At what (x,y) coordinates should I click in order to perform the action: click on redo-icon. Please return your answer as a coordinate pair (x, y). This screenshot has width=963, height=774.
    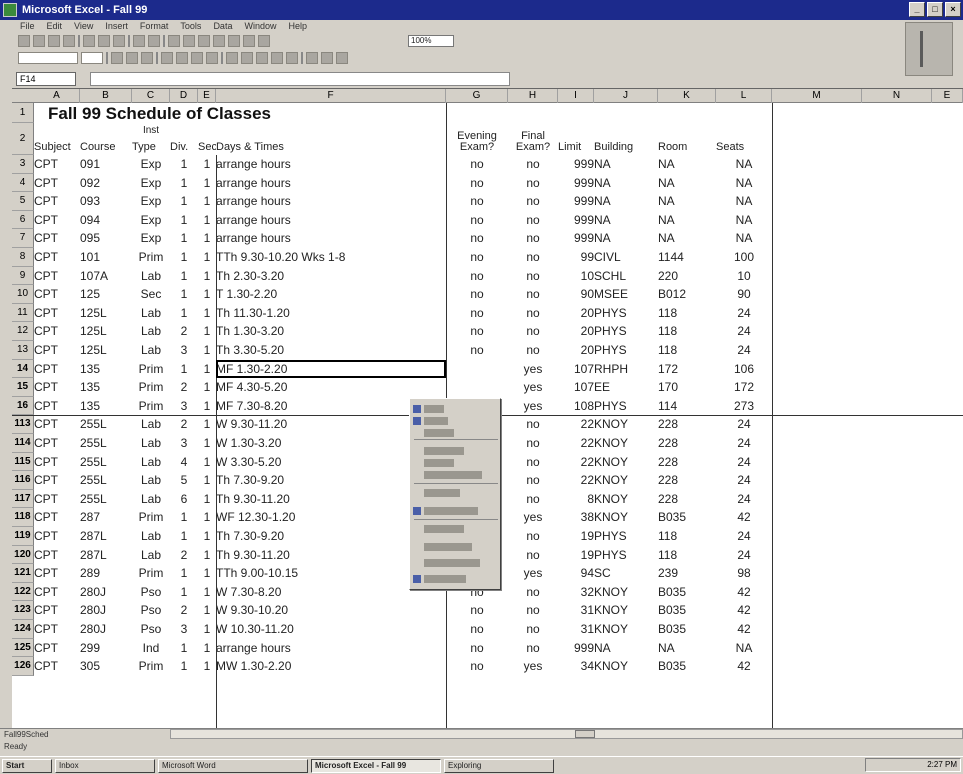
    Looking at the image, I should click on (154, 41).